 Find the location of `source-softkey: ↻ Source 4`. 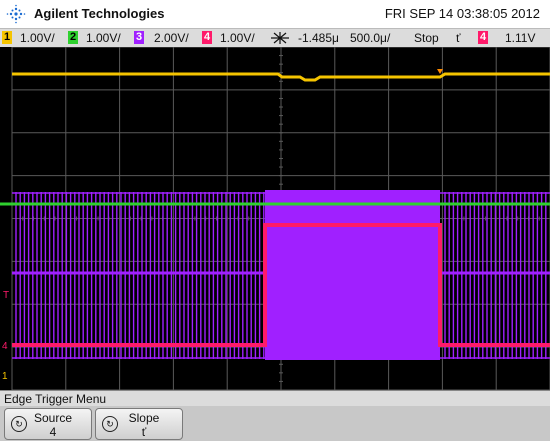

source-softkey: ↻ Source 4 is located at coordinates (48, 424).